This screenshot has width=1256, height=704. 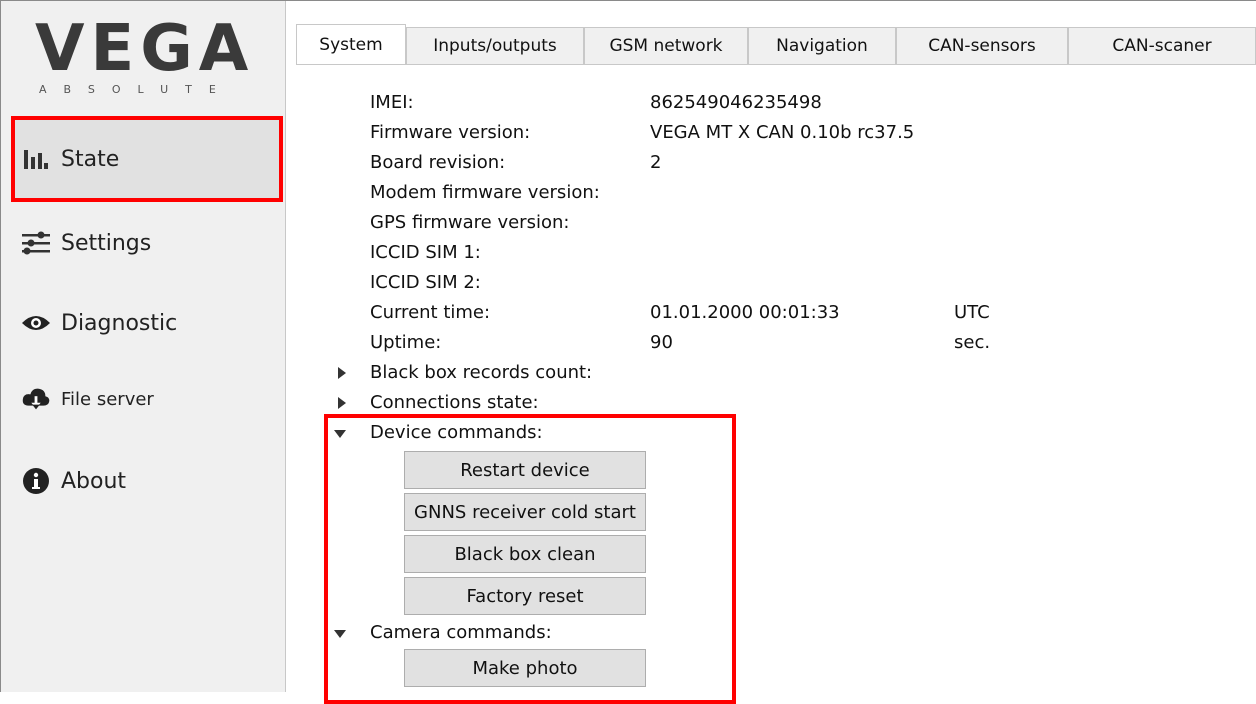 What do you see at coordinates (450, 132) in the screenshot?
I see `field-label-firmware: Firmware version:` at bounding box center [450, 132].